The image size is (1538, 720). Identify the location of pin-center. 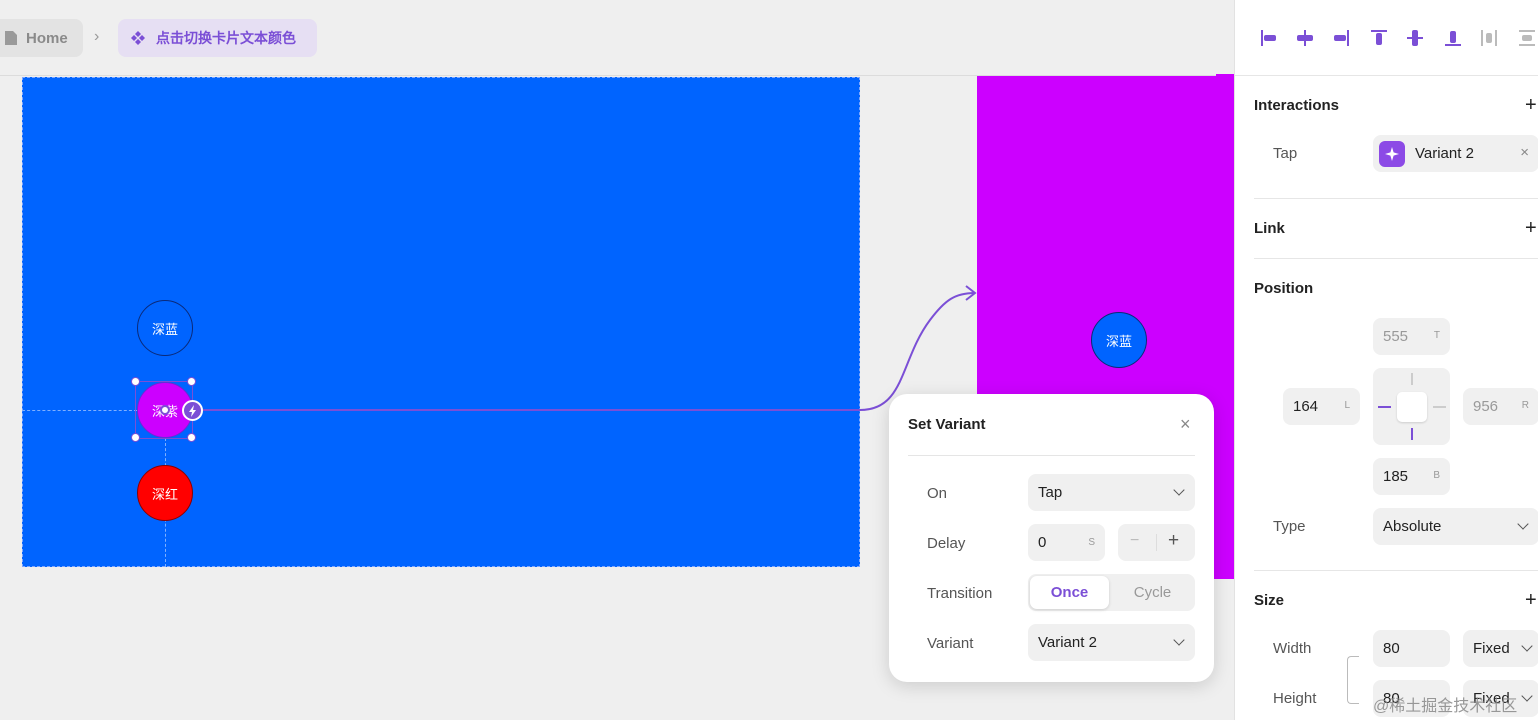
(1412, 407).